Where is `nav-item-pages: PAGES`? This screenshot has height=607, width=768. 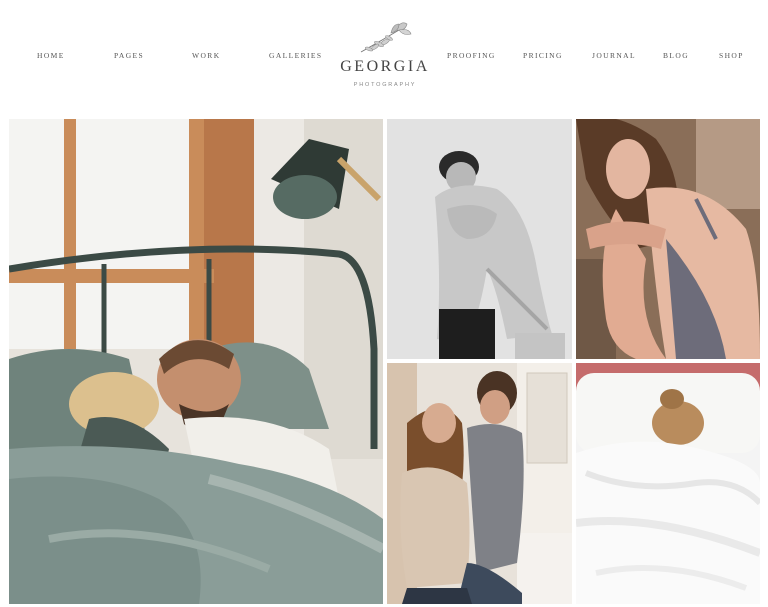 nav-item-pages: PAGES is located at coordinates (129, 55).